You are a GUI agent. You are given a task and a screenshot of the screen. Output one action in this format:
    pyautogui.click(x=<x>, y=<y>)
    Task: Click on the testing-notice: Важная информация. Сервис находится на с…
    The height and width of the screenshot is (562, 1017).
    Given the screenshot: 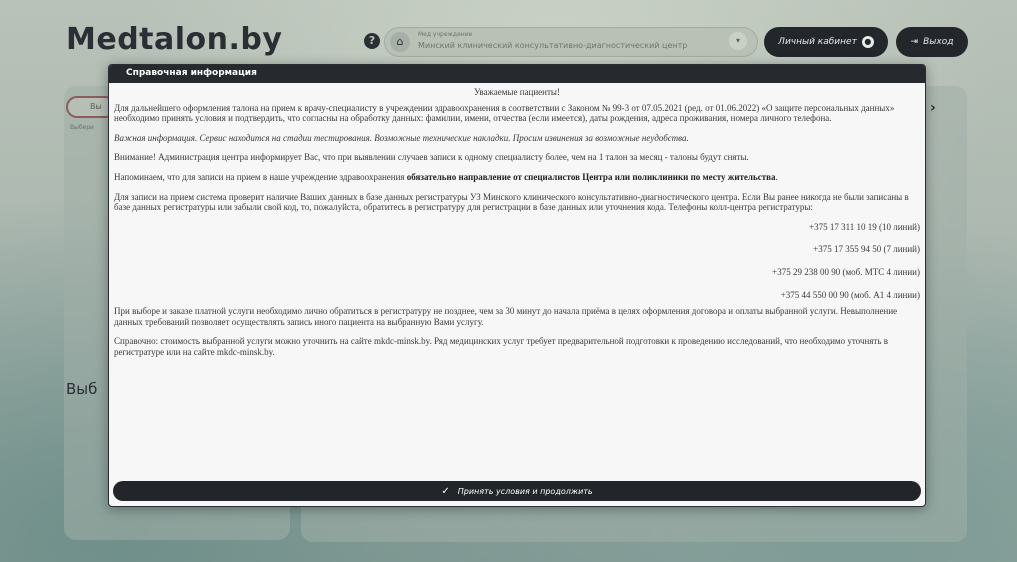 What is the action you would take?
    pyautogui.click(x=401, y=137)
    